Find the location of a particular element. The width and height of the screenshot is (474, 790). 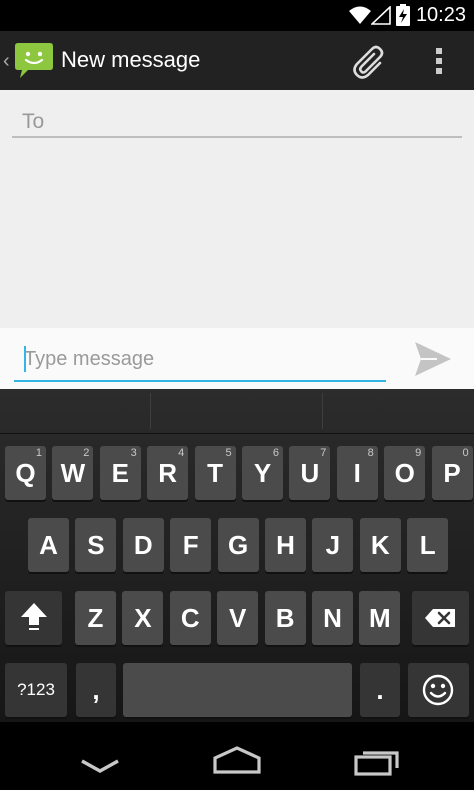

key-n: N is located at coordinates (332, 618).